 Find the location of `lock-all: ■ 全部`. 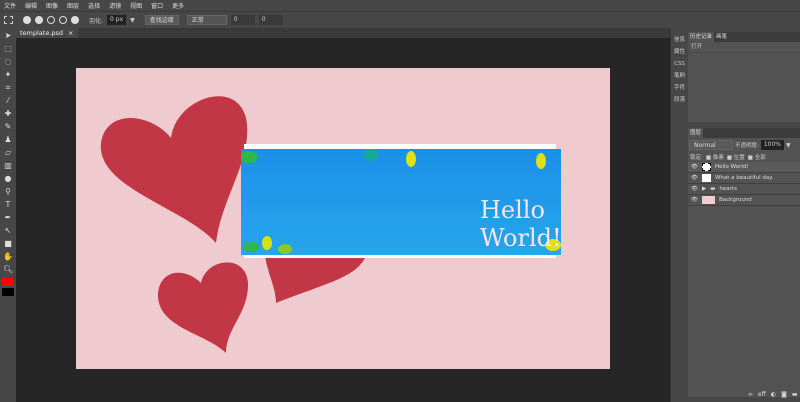

lock-all: ■ 全部 is located at coordinates (757, 157).